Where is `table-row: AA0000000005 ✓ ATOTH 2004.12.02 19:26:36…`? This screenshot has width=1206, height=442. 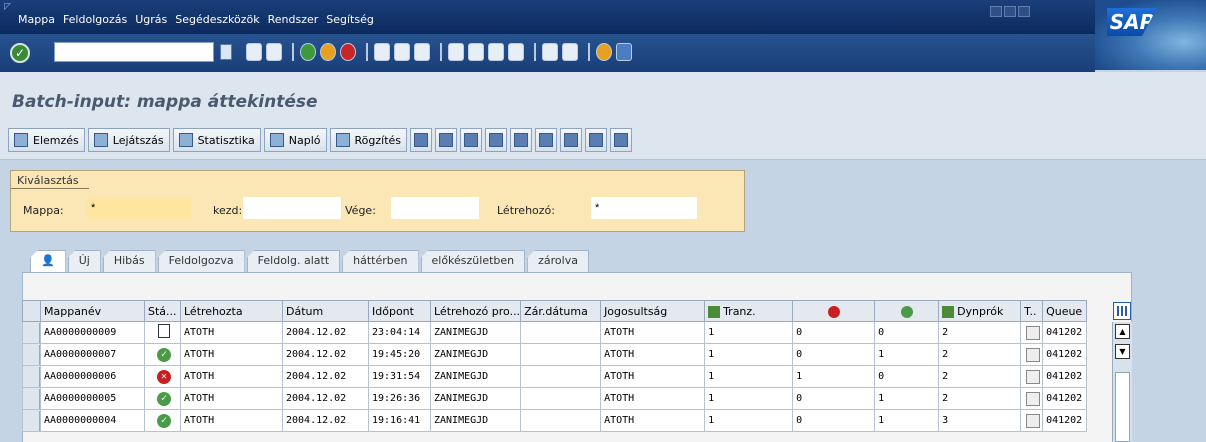 table-row: AA0000000005 ✓ ATOTH 2004.12.02 19:26:36… is located at coordinates (555, 398).